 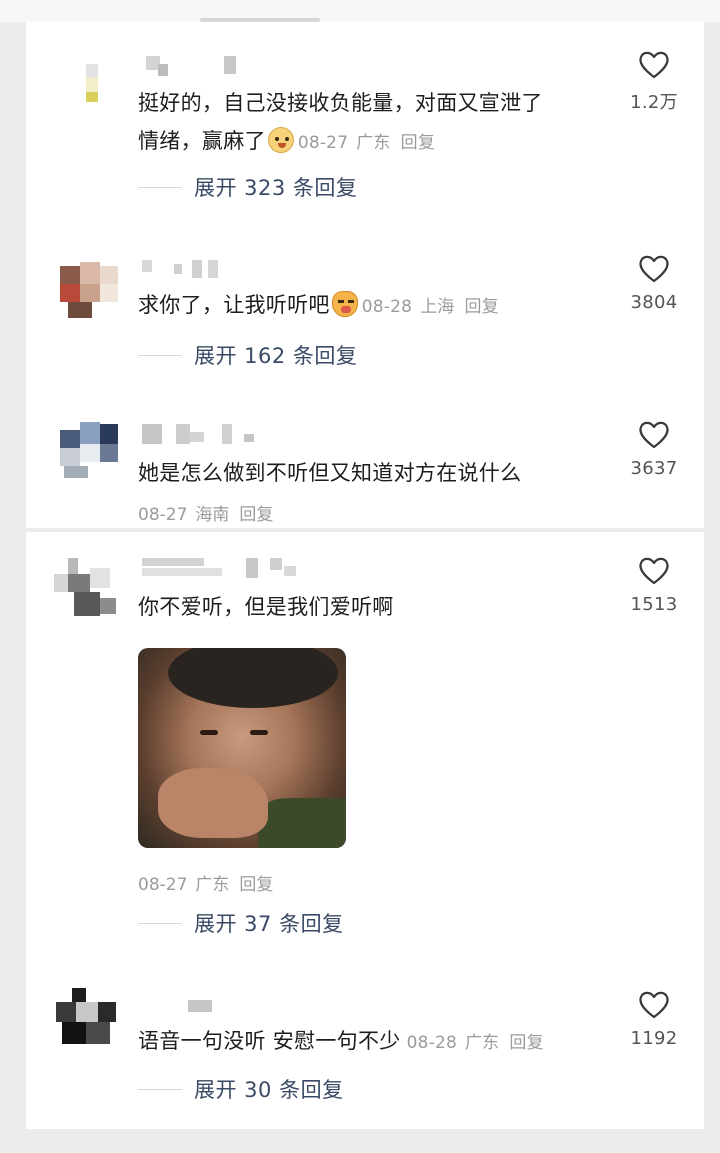 I want to click on smirk-dog-emoji-icon, so click(x=280, y=140).